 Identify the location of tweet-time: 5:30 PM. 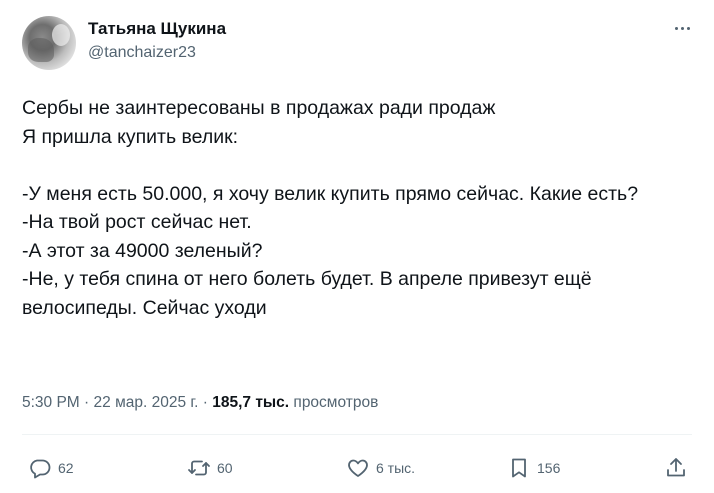
(51, 402).